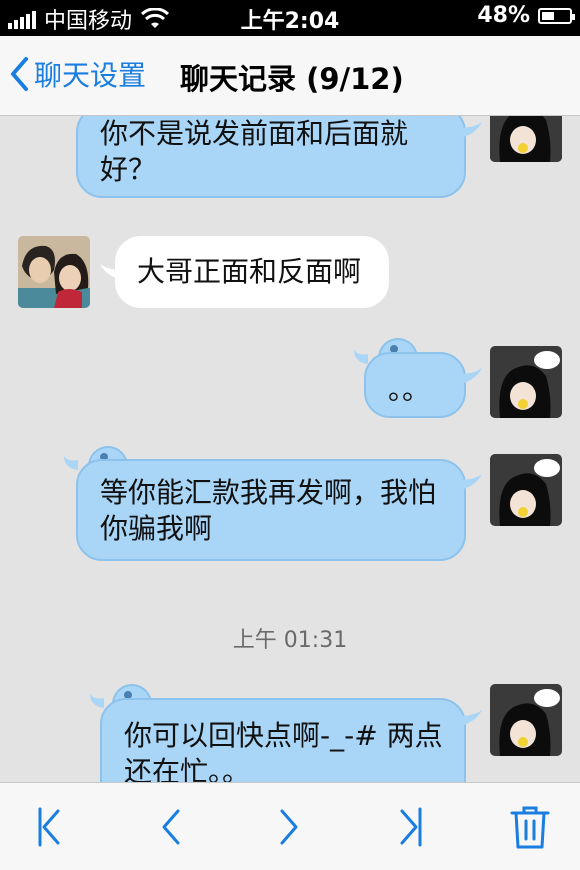 This screenshot has height=870, width=580. I want to click on message-text: 等你能汇款我再发啊，我怕你骗我啊, so click(268, 510).